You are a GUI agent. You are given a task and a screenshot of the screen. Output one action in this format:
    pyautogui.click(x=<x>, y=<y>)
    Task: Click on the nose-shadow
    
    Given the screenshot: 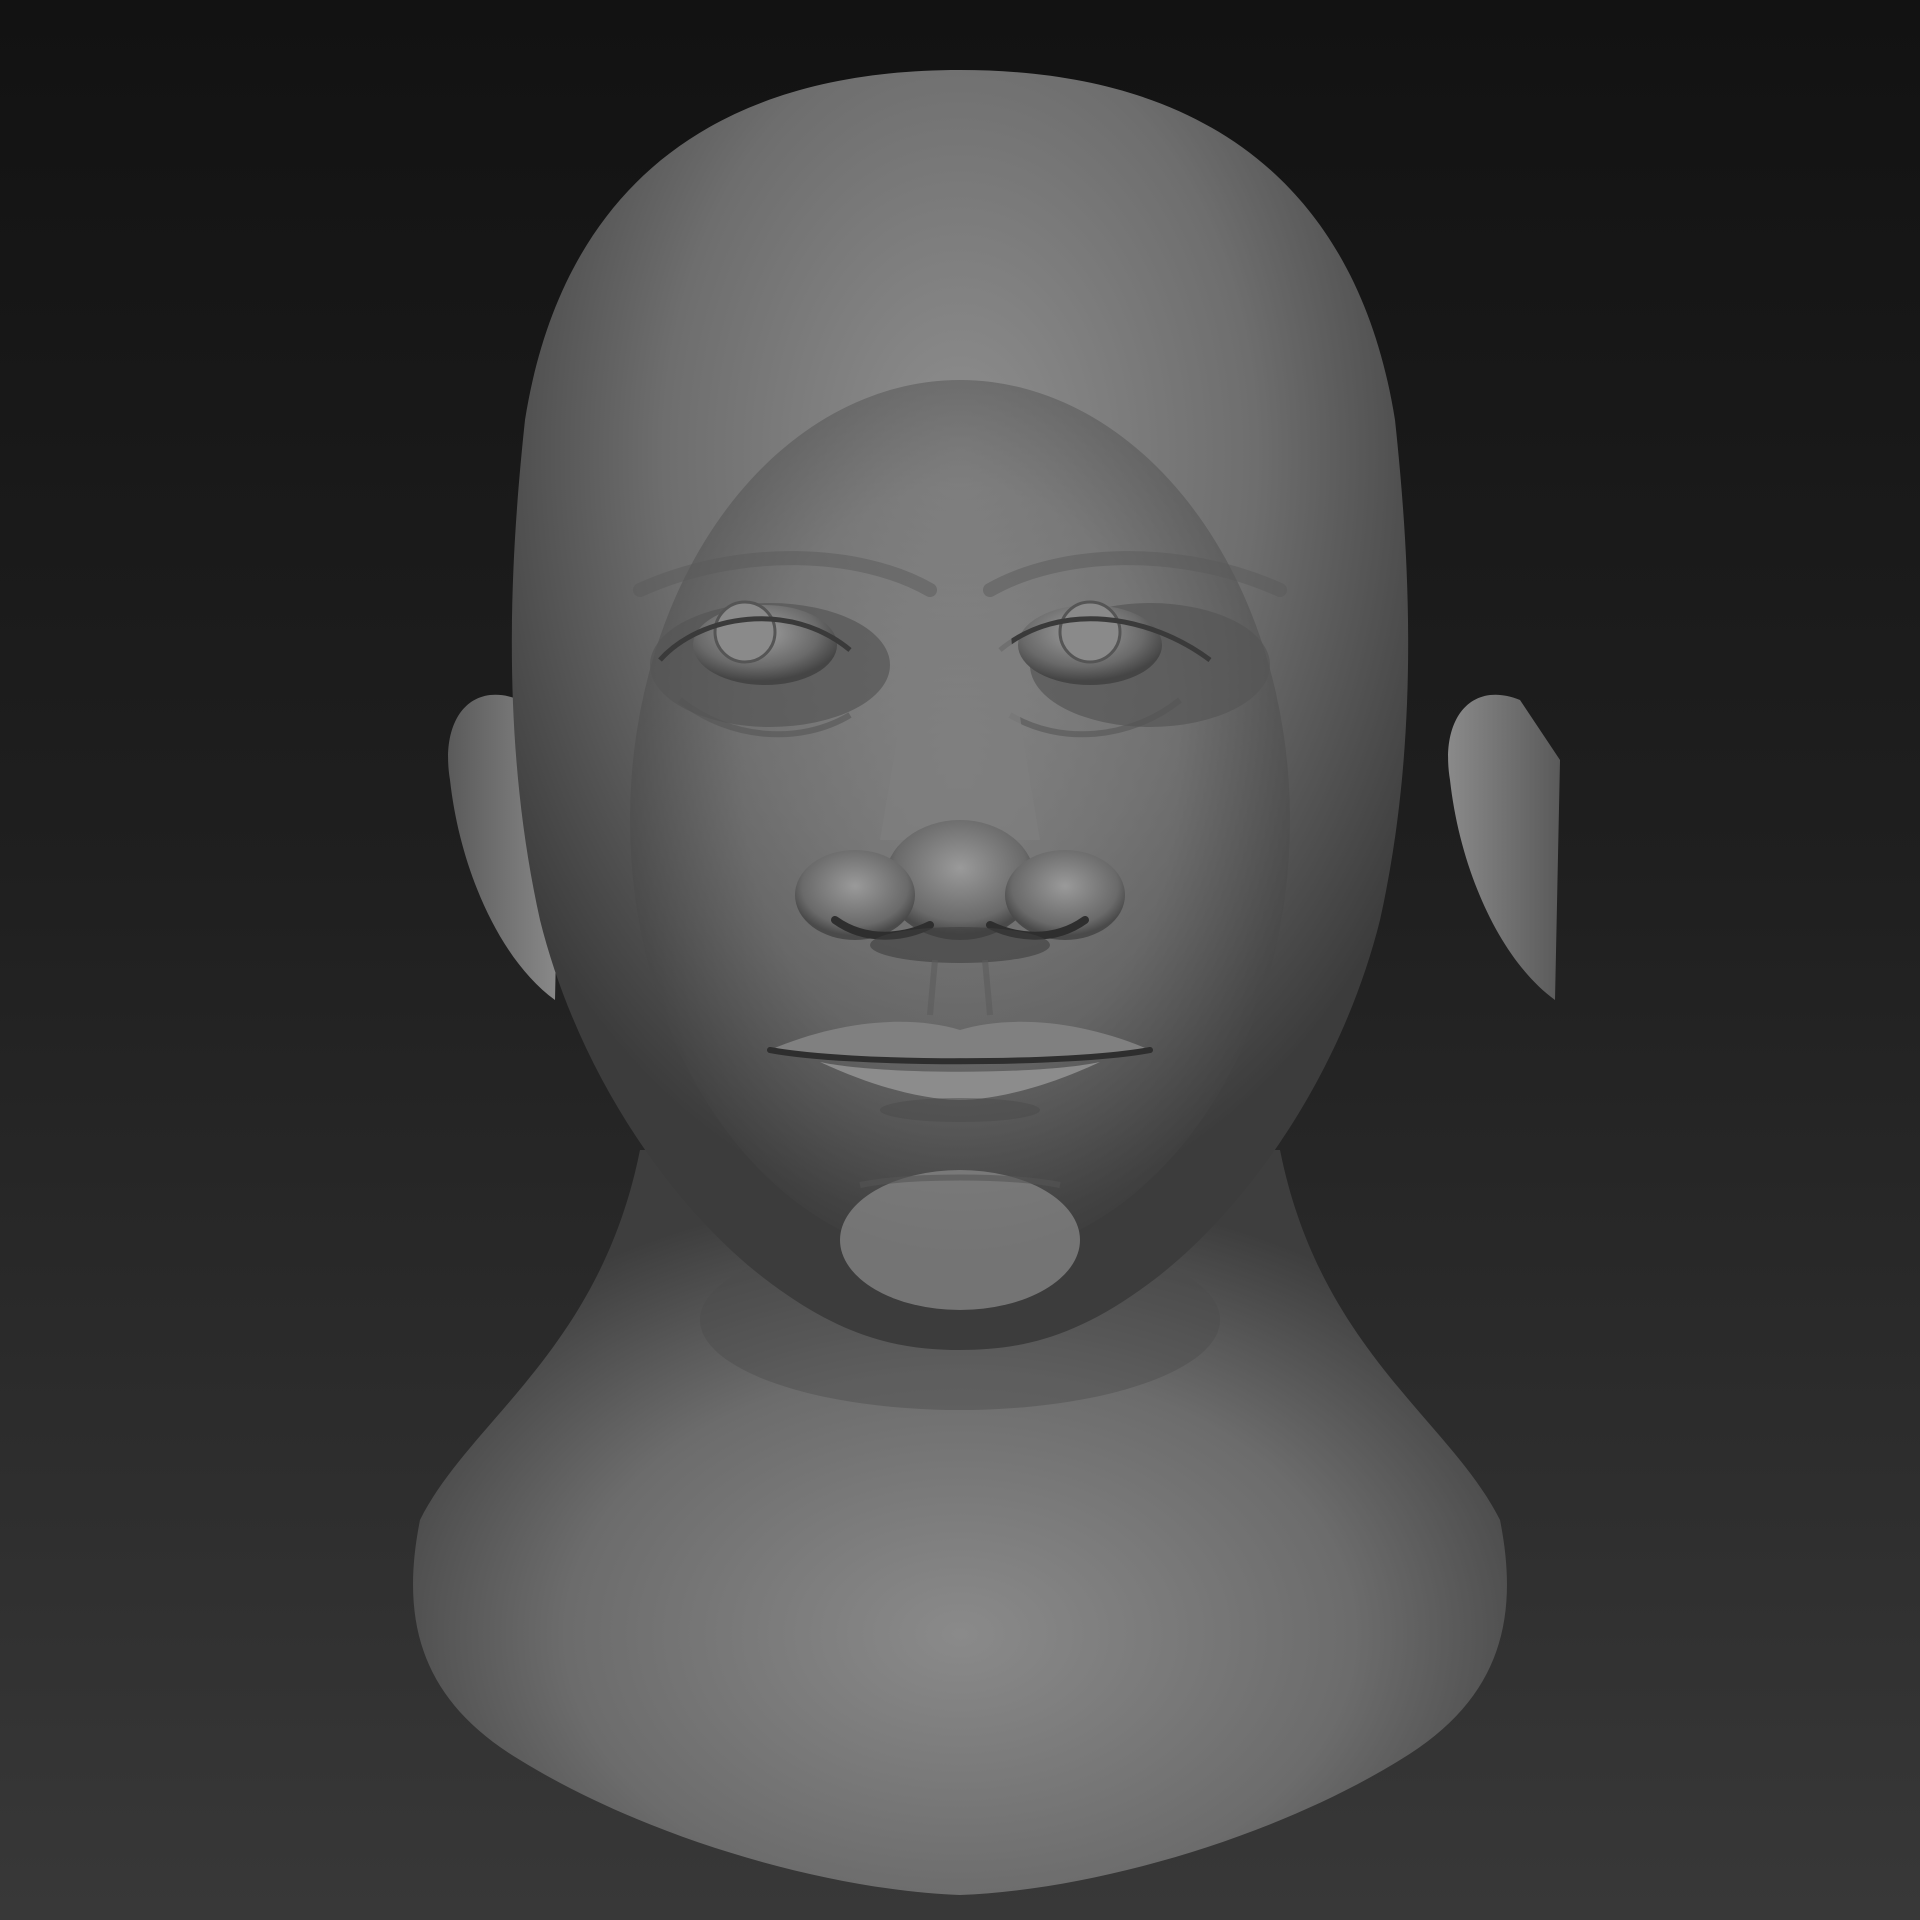 What is the action you would take?
    pyautogui.click(x=960, y=945)
    